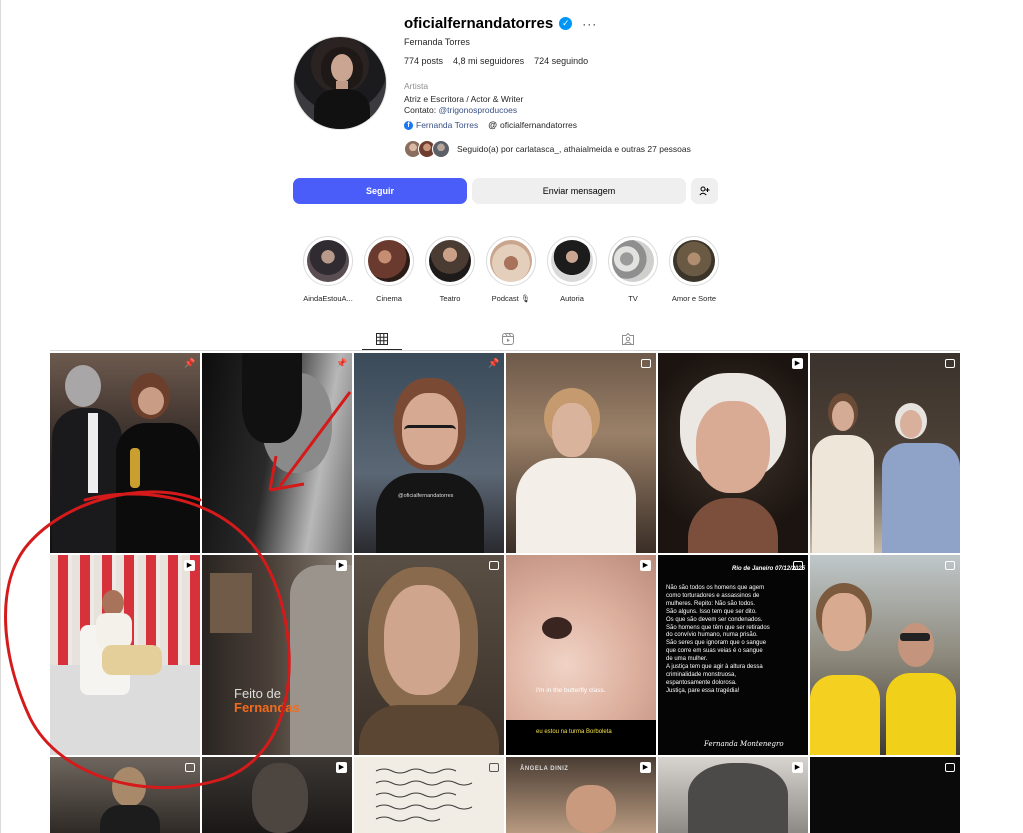 The image size is (1023, 833). I want to click on add-person-icon-svg, so click(704, 191).